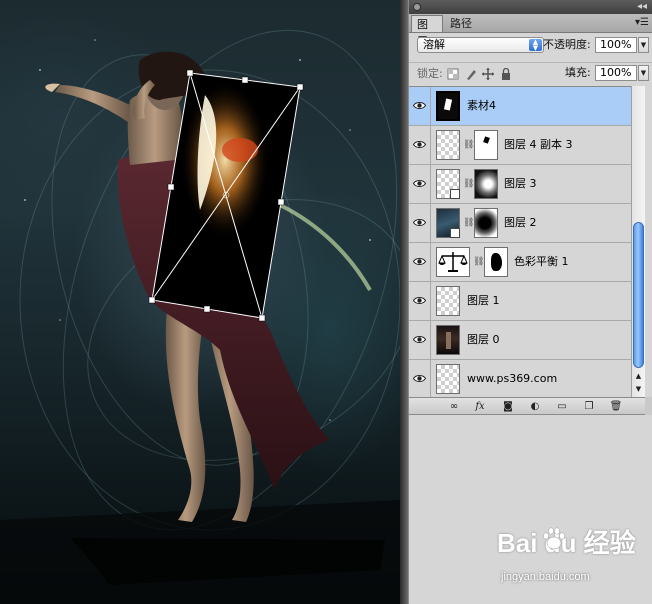 The width and height of the screenshot is (652, 604). I want to click on trash-icon: 🗑, so click(616, 406).